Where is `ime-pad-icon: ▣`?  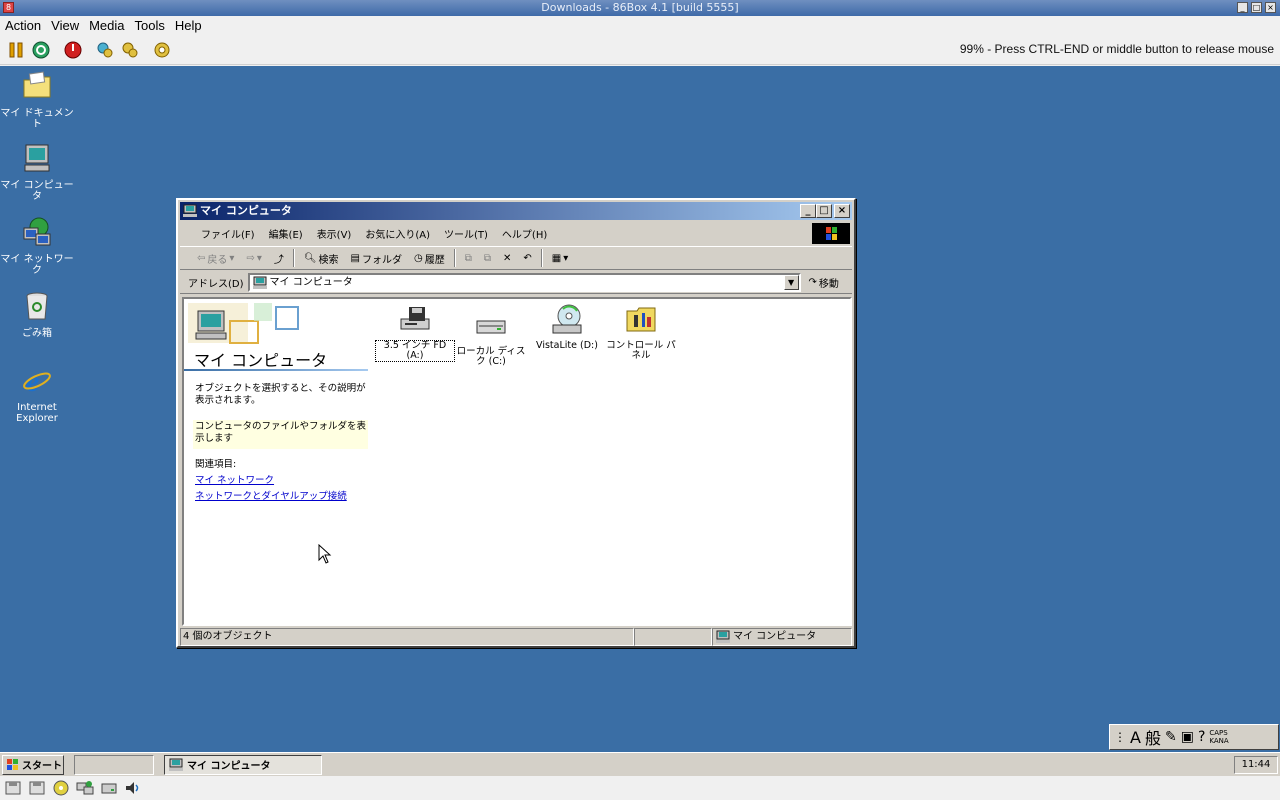 ime-pad-icon: ▣ is located at coordinates (1187, 737).